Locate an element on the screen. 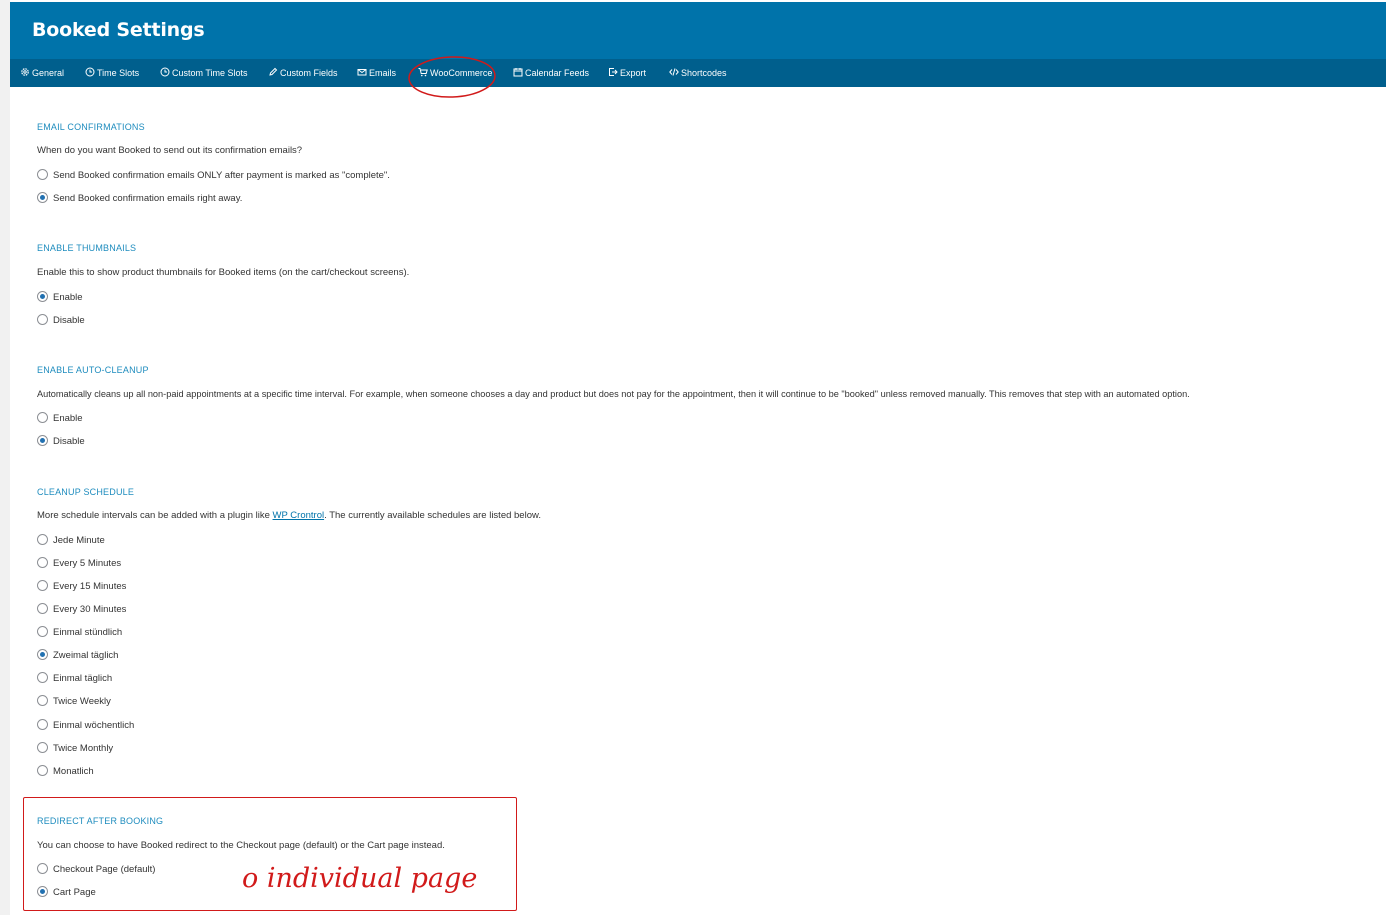  envelope-icon is located at coordinates (362, 72).